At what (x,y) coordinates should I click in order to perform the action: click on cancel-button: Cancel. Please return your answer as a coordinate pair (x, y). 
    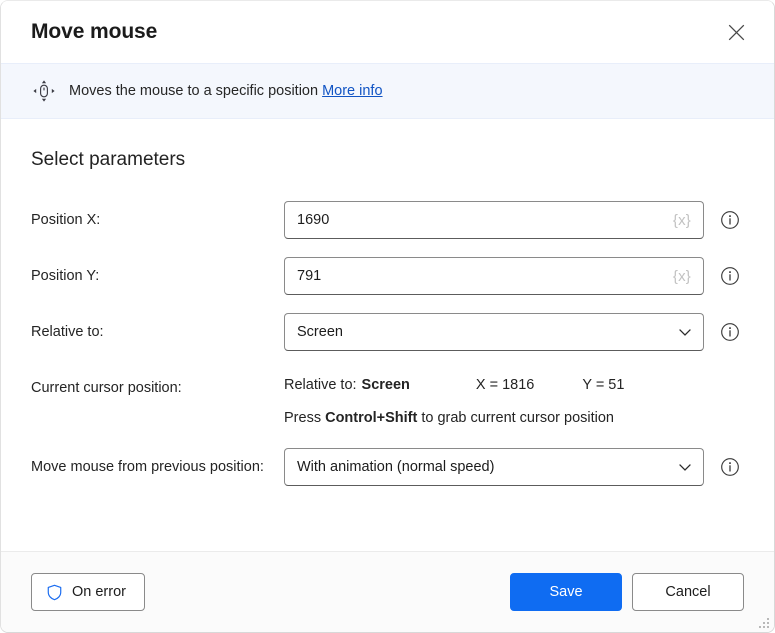
    Looking at the image, I should click on (688, 592).